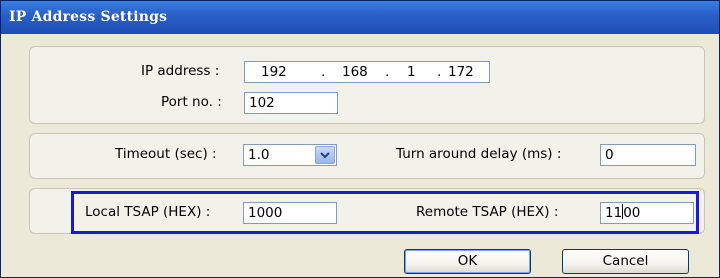 The image size is (720, 278). Describe the element at coordinates (355, 72) in the screenshot. I see `ip-octet-2: 168` at that location.